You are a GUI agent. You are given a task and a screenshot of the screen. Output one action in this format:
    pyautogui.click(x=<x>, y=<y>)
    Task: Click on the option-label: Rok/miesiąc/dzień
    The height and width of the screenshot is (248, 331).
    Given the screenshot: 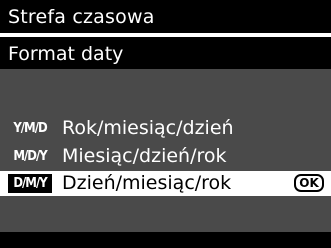 What is the action you would take?
    pyautogui.click(x=148, y=128)
    